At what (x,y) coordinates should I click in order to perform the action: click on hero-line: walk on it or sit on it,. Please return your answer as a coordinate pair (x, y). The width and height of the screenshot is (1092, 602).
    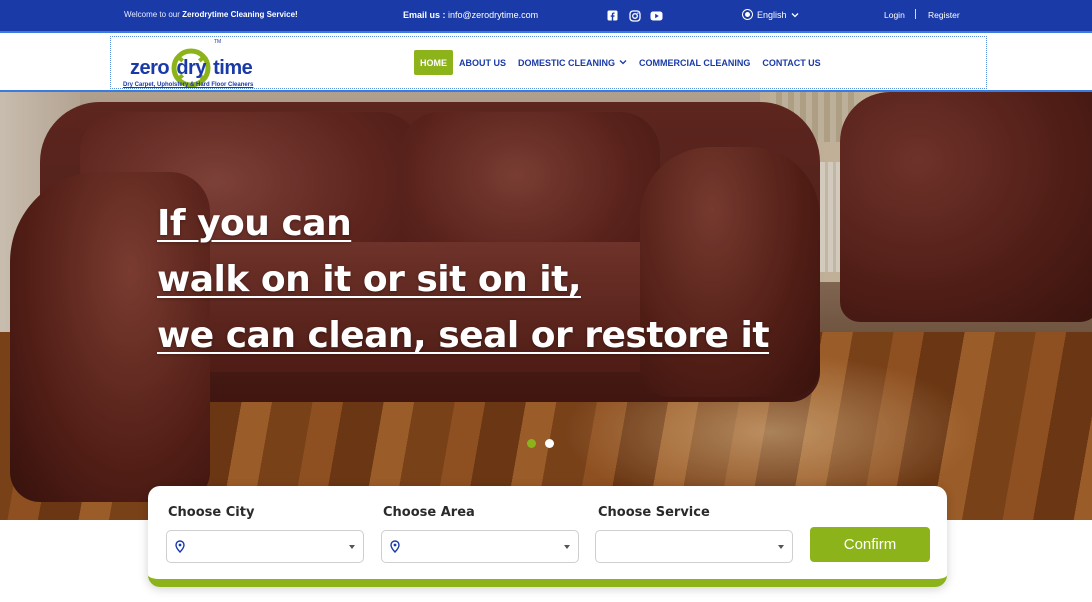
    Looking at the image, I should click on (369, 279).